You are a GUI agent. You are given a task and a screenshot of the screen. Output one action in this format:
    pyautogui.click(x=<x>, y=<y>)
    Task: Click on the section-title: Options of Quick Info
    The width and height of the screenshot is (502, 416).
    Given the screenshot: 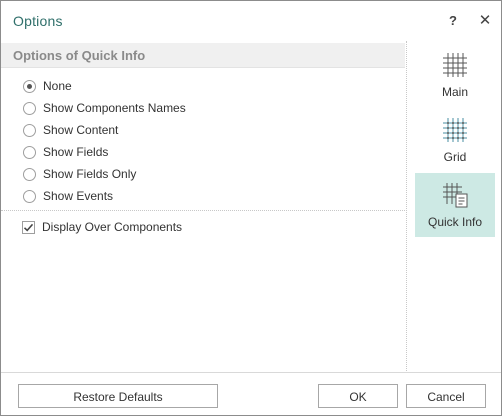 What is the action you would take?
    pyautogui.click(x=79, y=55)
    